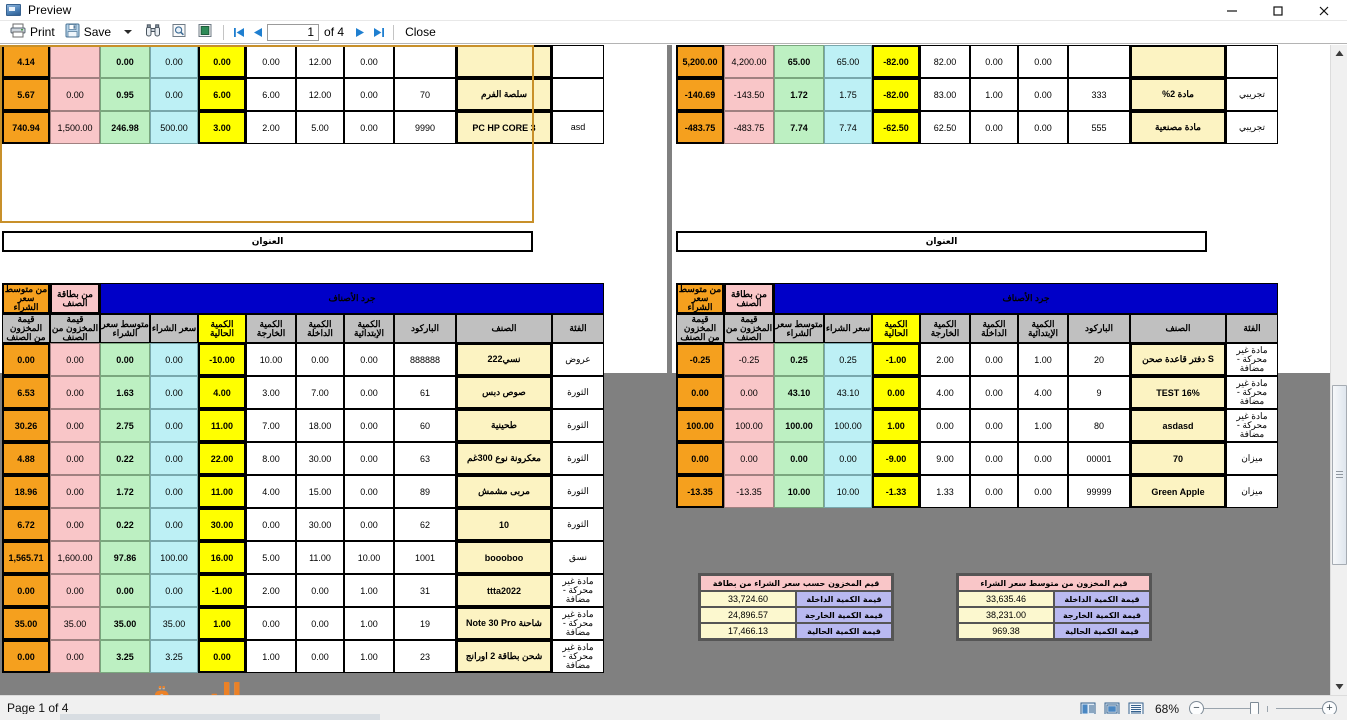 This screenshot has height=721, width=1347. What do you see at coordinates (174, 623) in the screenshot?
I see `cell-price: 35.00` at bounding box center [174, 623].